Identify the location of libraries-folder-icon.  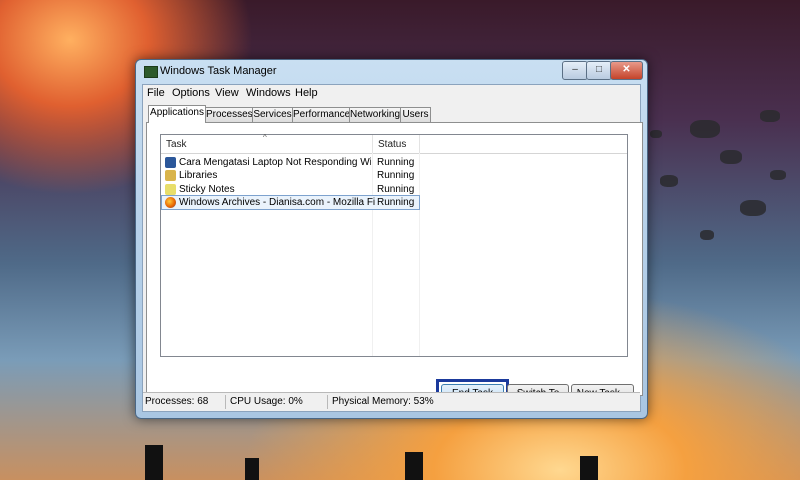
(170, 175).